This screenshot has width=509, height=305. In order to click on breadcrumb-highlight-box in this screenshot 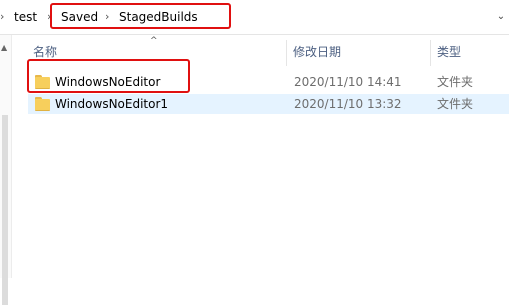, I will do `click(140, 16)`.